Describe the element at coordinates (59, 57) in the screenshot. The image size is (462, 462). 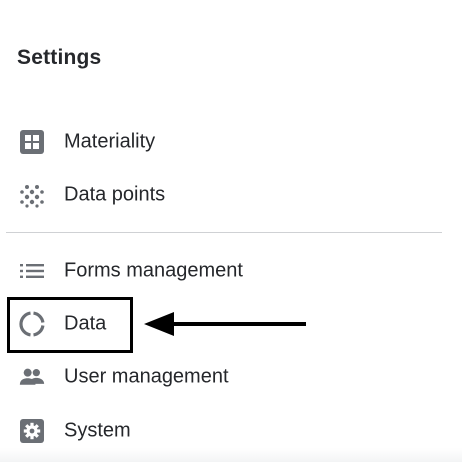
I see `sidebar-title: Settings` at that location.